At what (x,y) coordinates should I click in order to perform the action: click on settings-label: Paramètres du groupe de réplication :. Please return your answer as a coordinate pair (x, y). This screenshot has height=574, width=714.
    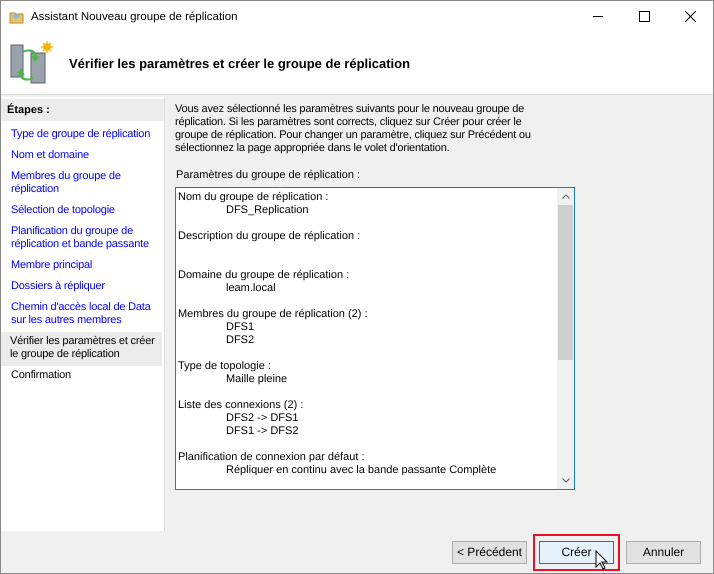
    Looking at the image, I should click on (268, 175).